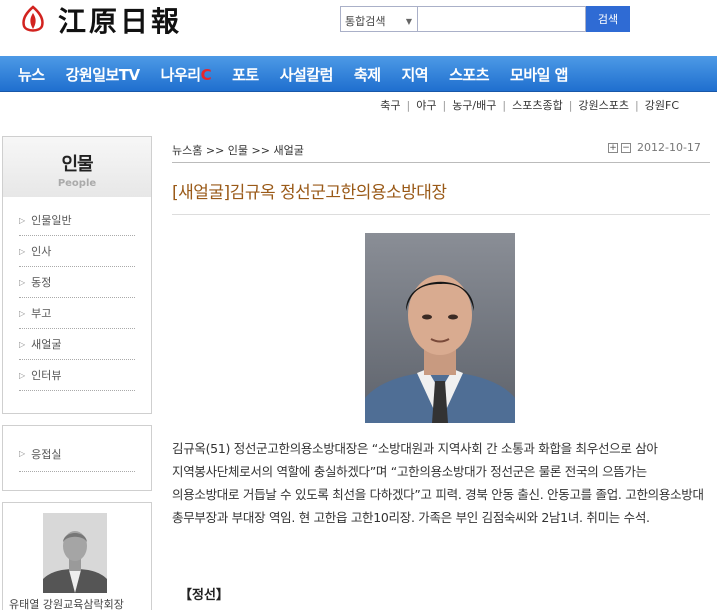 This screenshot has height=610, width=717. What do you see at coordinates (77, 251) in the screenshot?
I see `sidebar-item-personnel: ▷ 인사` at bounding box center [77, 251].